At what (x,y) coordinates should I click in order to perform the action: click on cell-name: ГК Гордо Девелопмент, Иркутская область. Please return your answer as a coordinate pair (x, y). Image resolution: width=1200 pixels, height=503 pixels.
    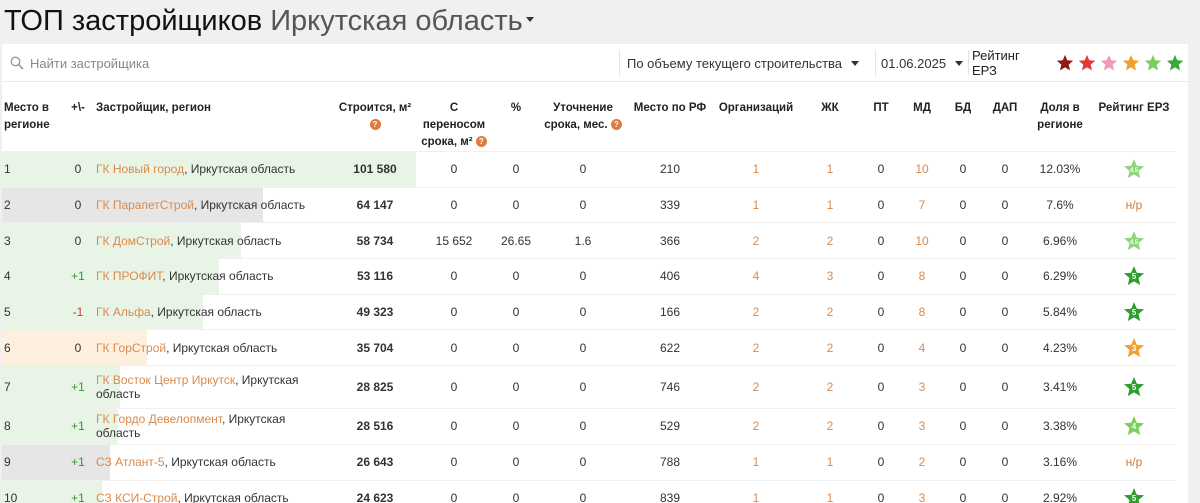
    Looking at the image, I should click on (214, 426).